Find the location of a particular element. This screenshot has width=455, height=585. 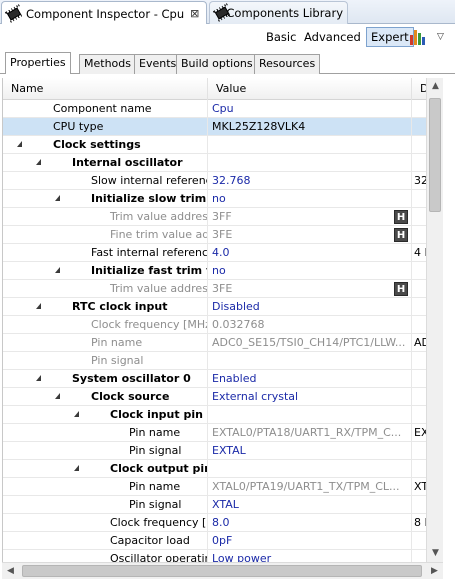

table-row: Clock input pin is located at coordinates (214, 415).